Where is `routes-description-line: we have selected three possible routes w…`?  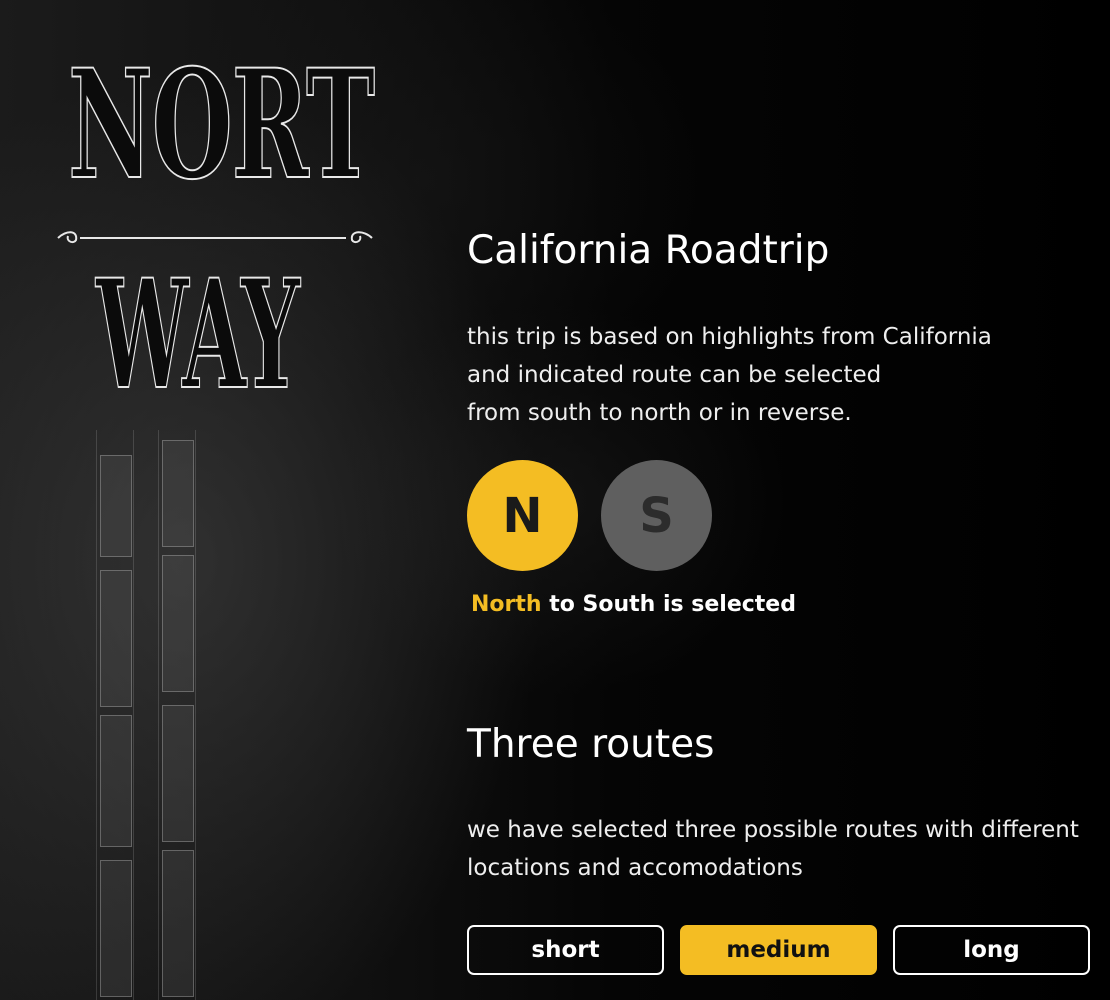
routes-description-line: we have selected three possible routes w… is located at coordinates (773, 830).